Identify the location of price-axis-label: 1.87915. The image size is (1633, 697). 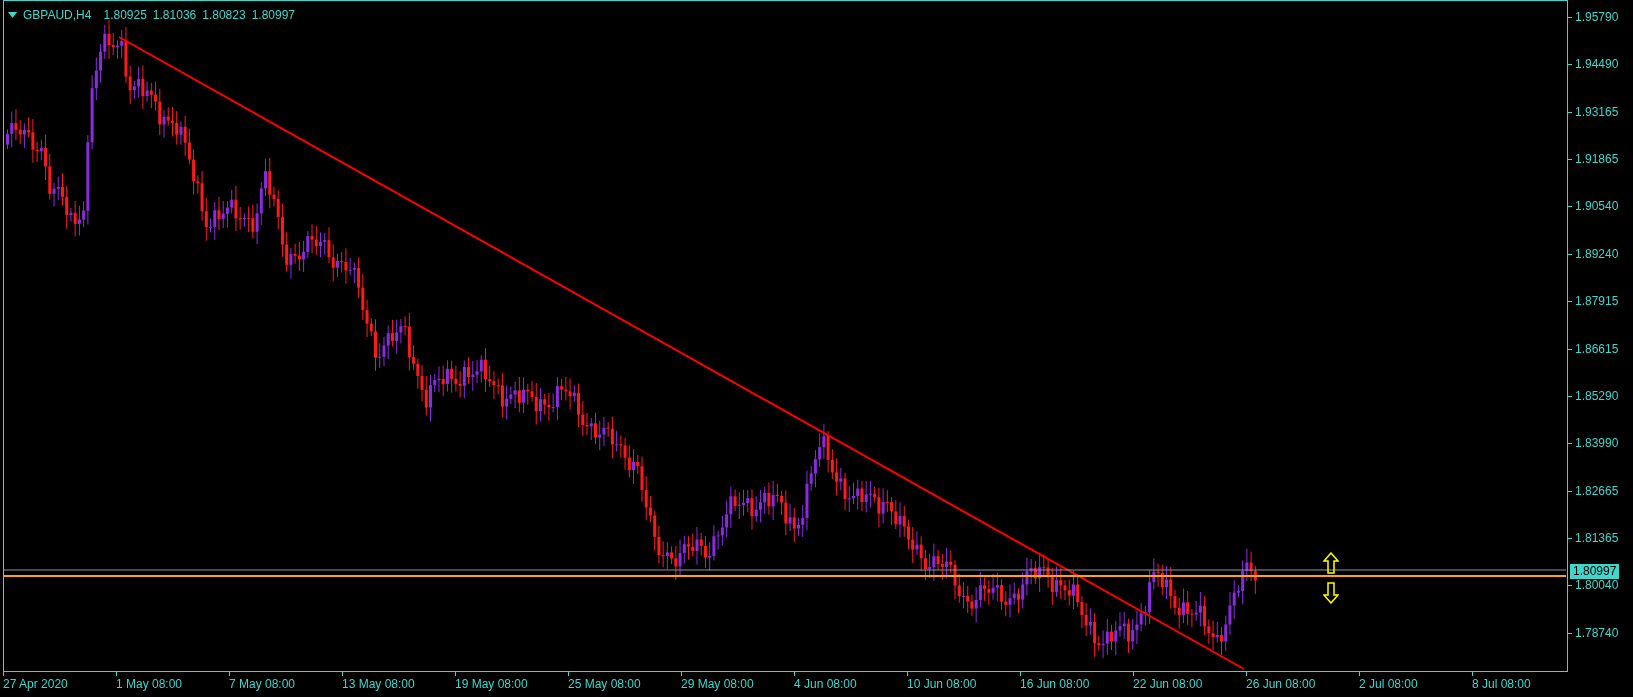
(1597, 301).